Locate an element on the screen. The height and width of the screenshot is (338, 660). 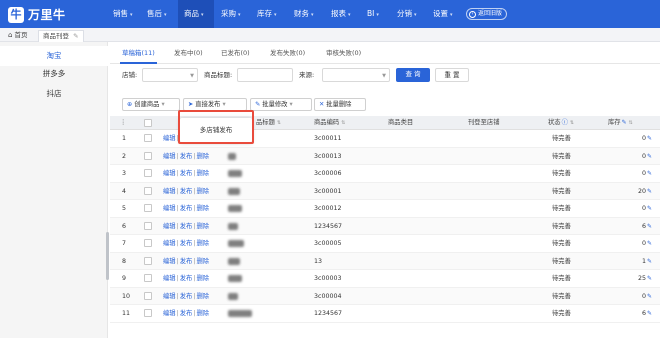
sidebar-item-taobao: 淘宝 is located at coordinates (54, 56).